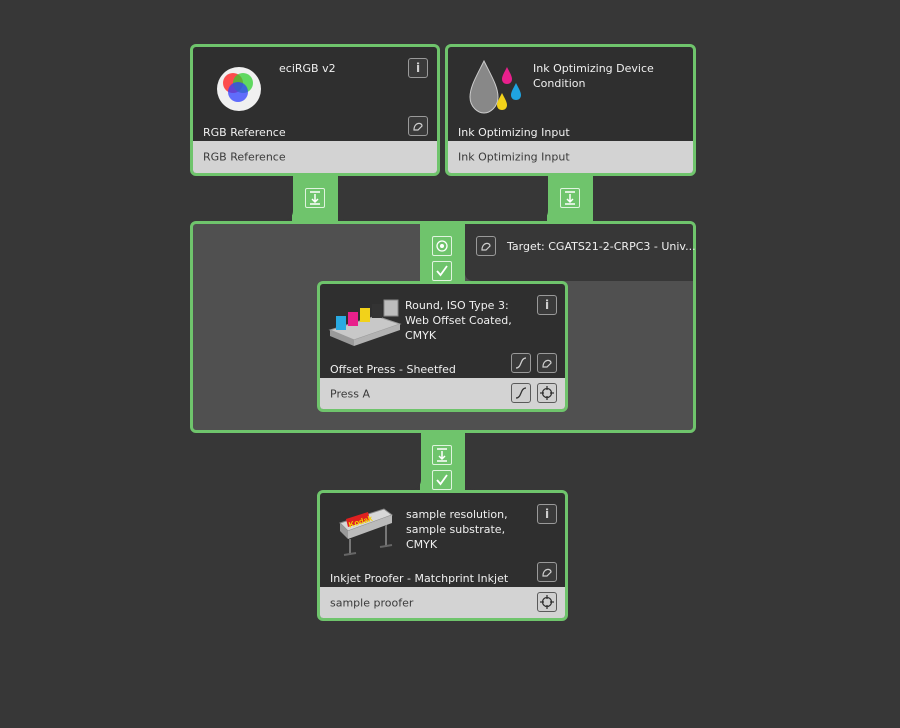 The height and width of the screenshot is (728, 900). I want to click on card-subtitle: Offset Press - Sheetfed, so click(393, 369).